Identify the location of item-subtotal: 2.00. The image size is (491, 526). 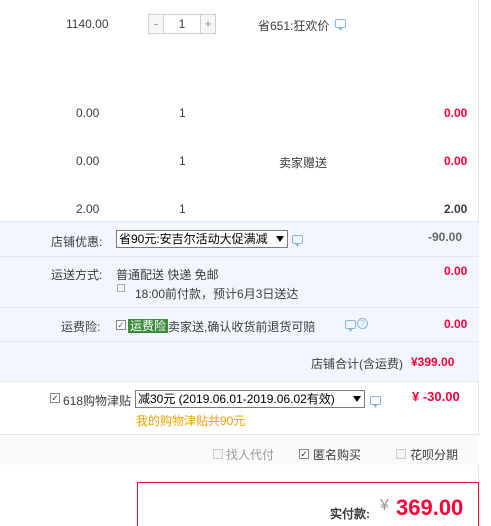
(456, 209).